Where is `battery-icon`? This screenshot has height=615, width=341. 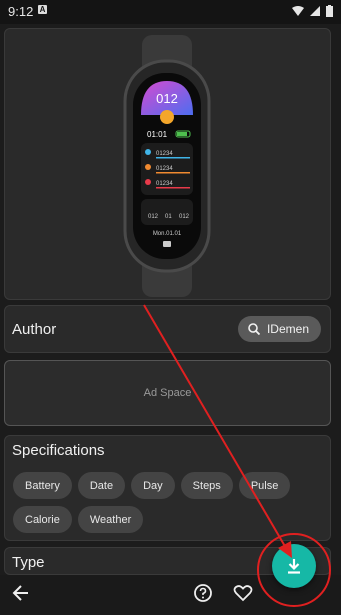 battery-icon is located at coordinates (329, 11).